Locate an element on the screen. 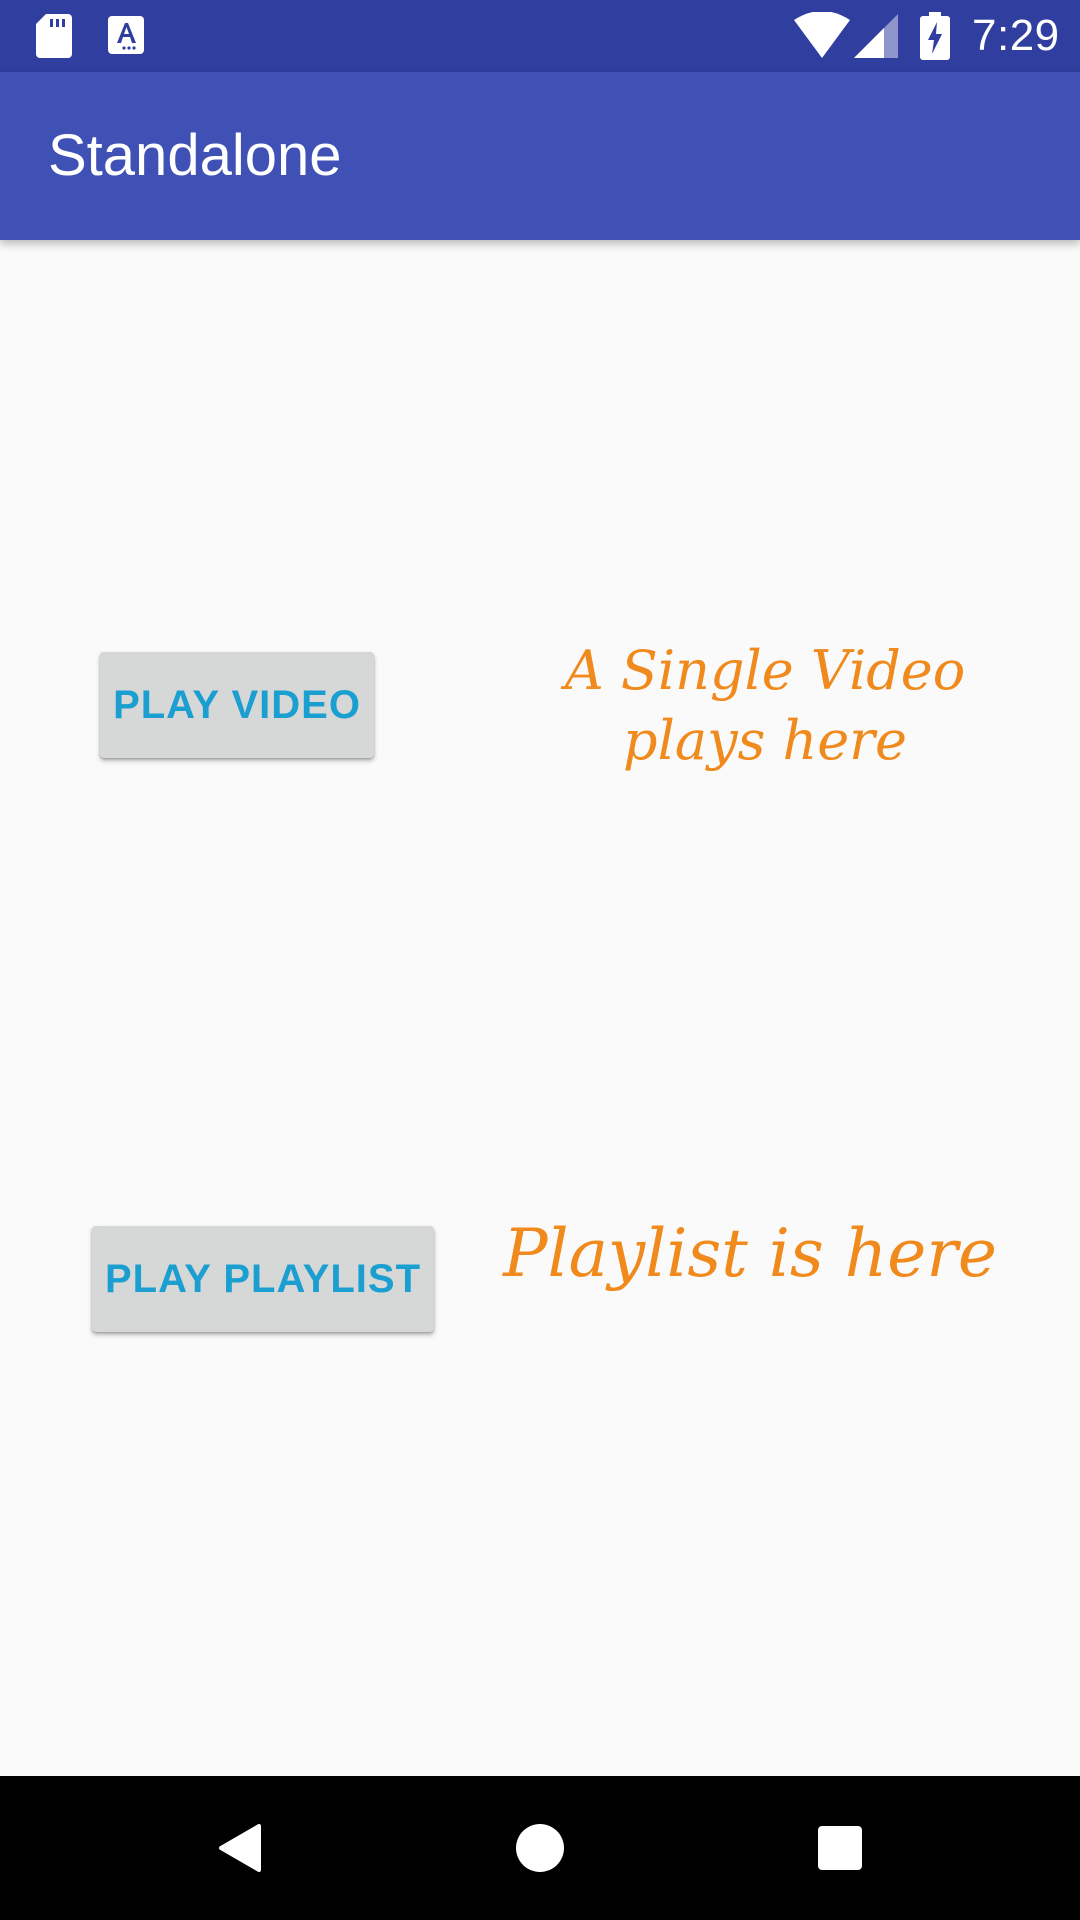 The width and height of the screenshot is (1080, 1920). a-notification-icon is located at coordinates (126, 35).